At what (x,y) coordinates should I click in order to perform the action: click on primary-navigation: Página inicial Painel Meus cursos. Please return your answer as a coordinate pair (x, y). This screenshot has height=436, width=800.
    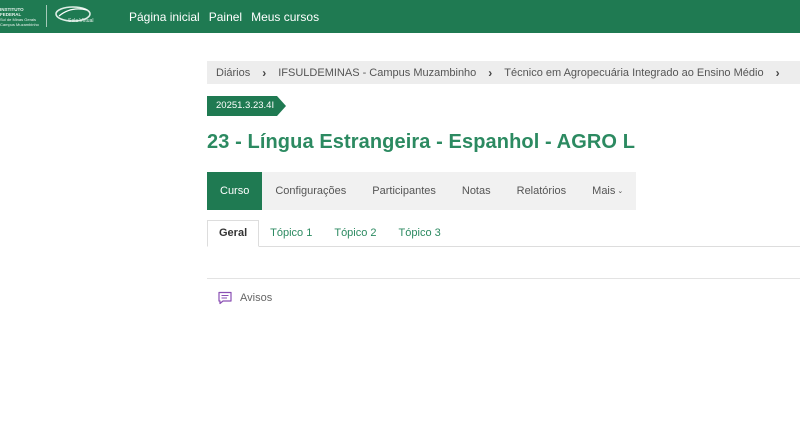
    Looking at the image, I should click on (228, 16).